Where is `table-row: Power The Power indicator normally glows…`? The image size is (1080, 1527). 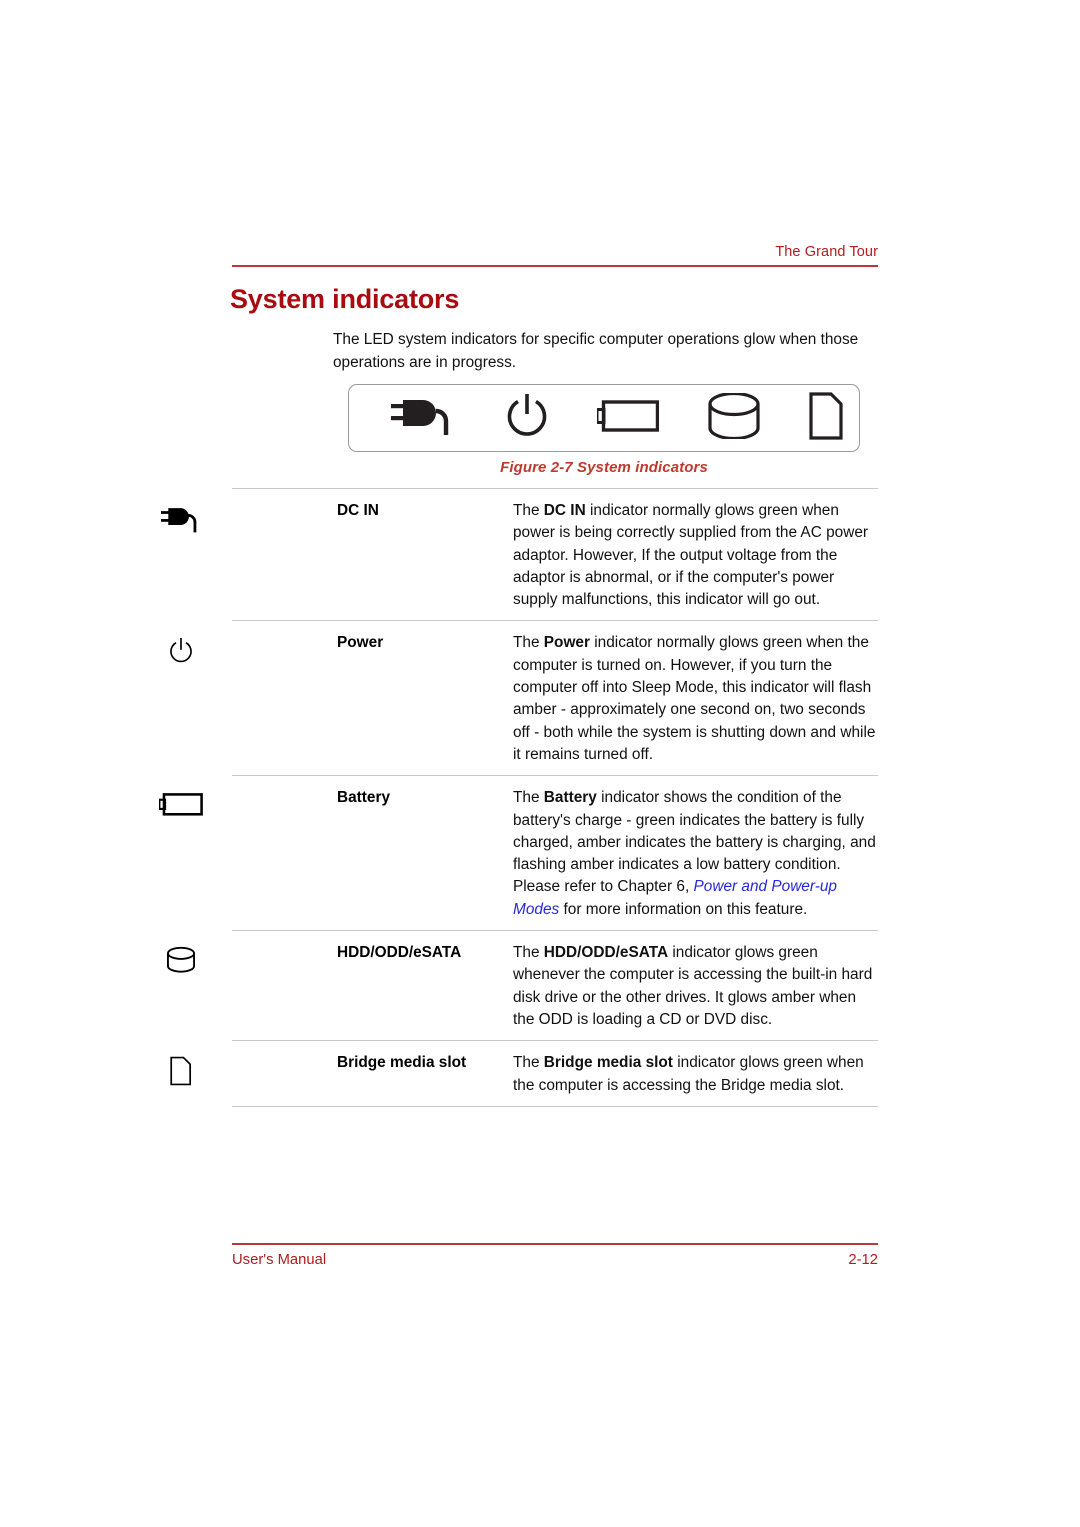 table-row: Power The Power indicator normally glows… is located at coordinates (523, 697).